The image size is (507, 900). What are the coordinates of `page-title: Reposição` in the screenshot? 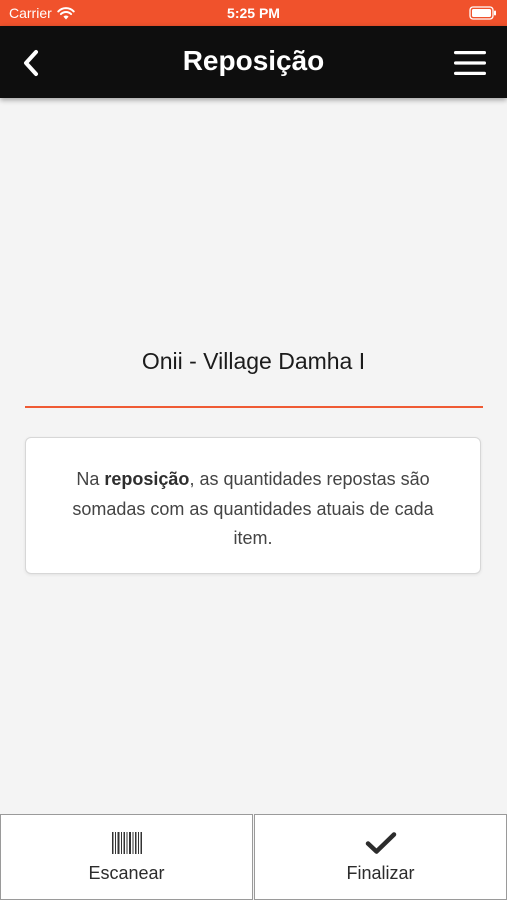 It's located at (253, 60).